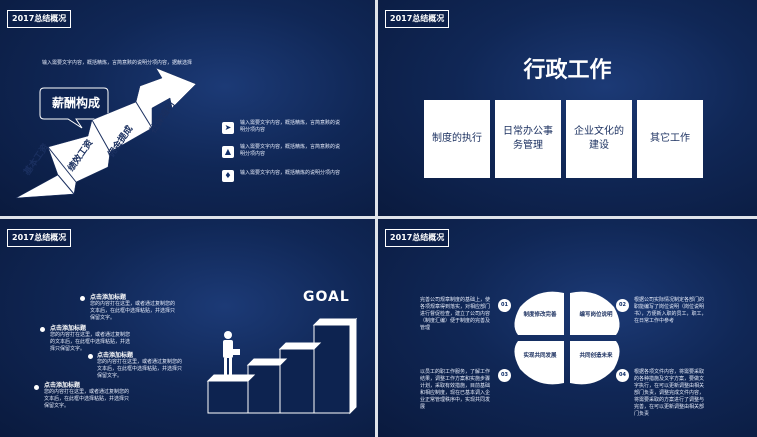 Image resolution: width=757 pixels, height=437 pixels. What do you see at coordinates (596, 315) in the screenshot?
I see `petal-label-2: 编写岗位说明` at bounding box center [596, 315].